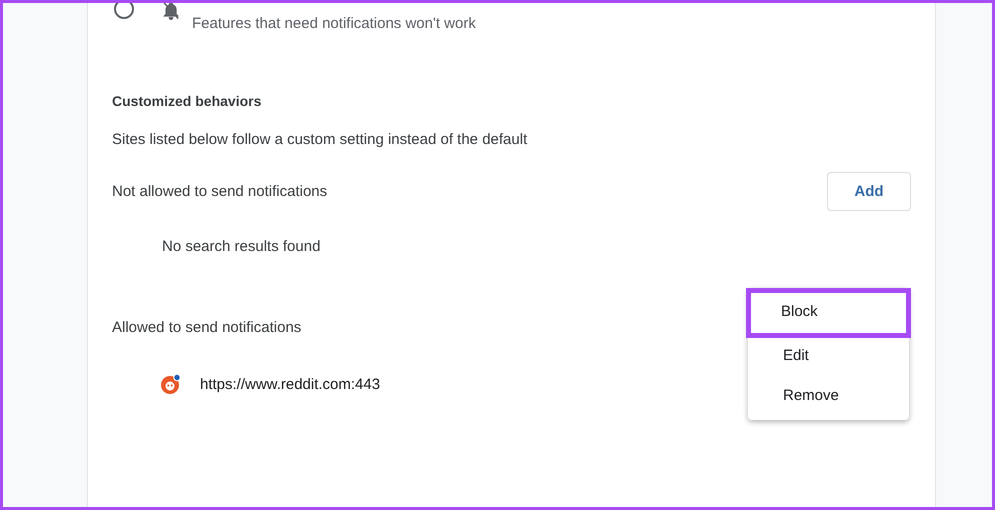  Describe the element at coordinates (320, 139) in the screenshot. I see `section-description: Sites listed below follow a custom setting instead of the default` at that location.